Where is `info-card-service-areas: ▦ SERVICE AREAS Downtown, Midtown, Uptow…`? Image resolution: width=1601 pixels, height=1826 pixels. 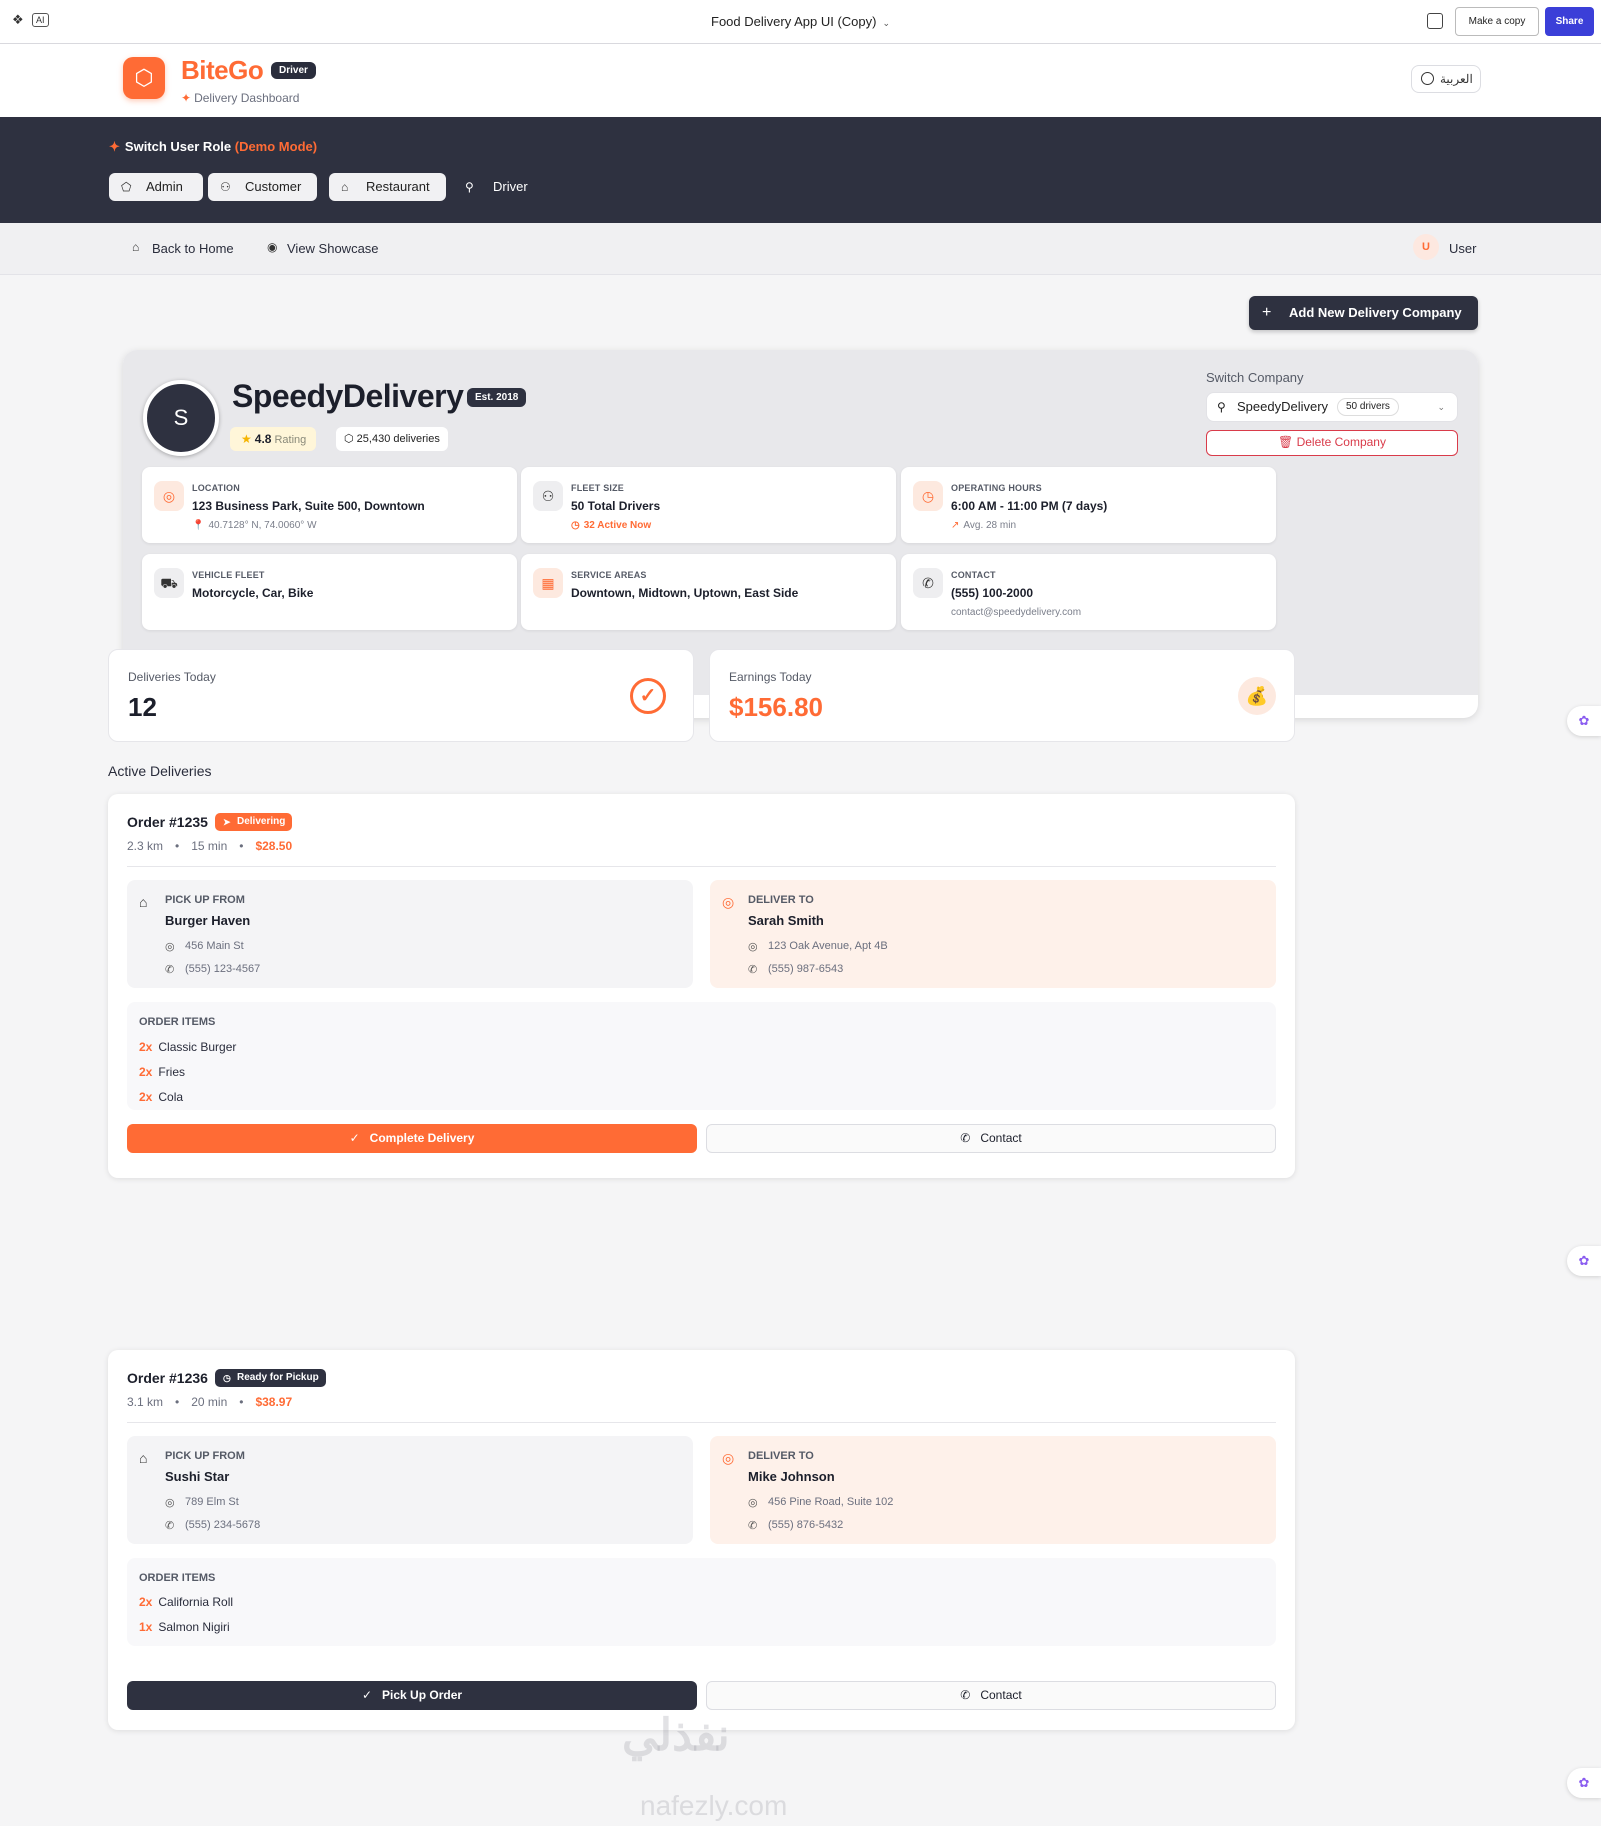 info-card-service-areas: ▦ SERVICE AREAS Downtown, Midtown, Uptow… is located at coordinates (708, 592).